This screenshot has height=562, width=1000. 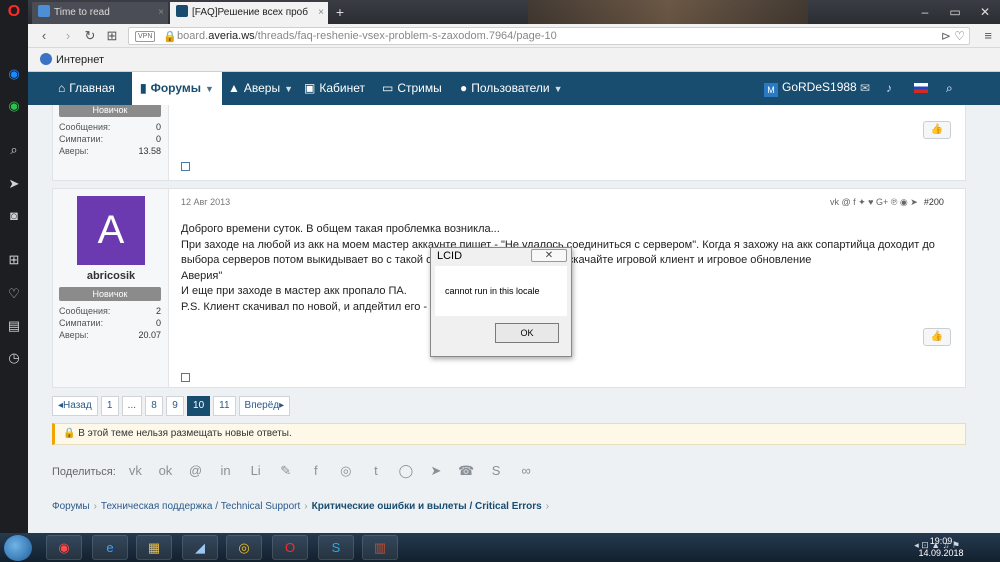 What do you see at coordinates (225, 470) in the screenshot?
I see `linkedin-icon: in` at bounding box center [225, 470].